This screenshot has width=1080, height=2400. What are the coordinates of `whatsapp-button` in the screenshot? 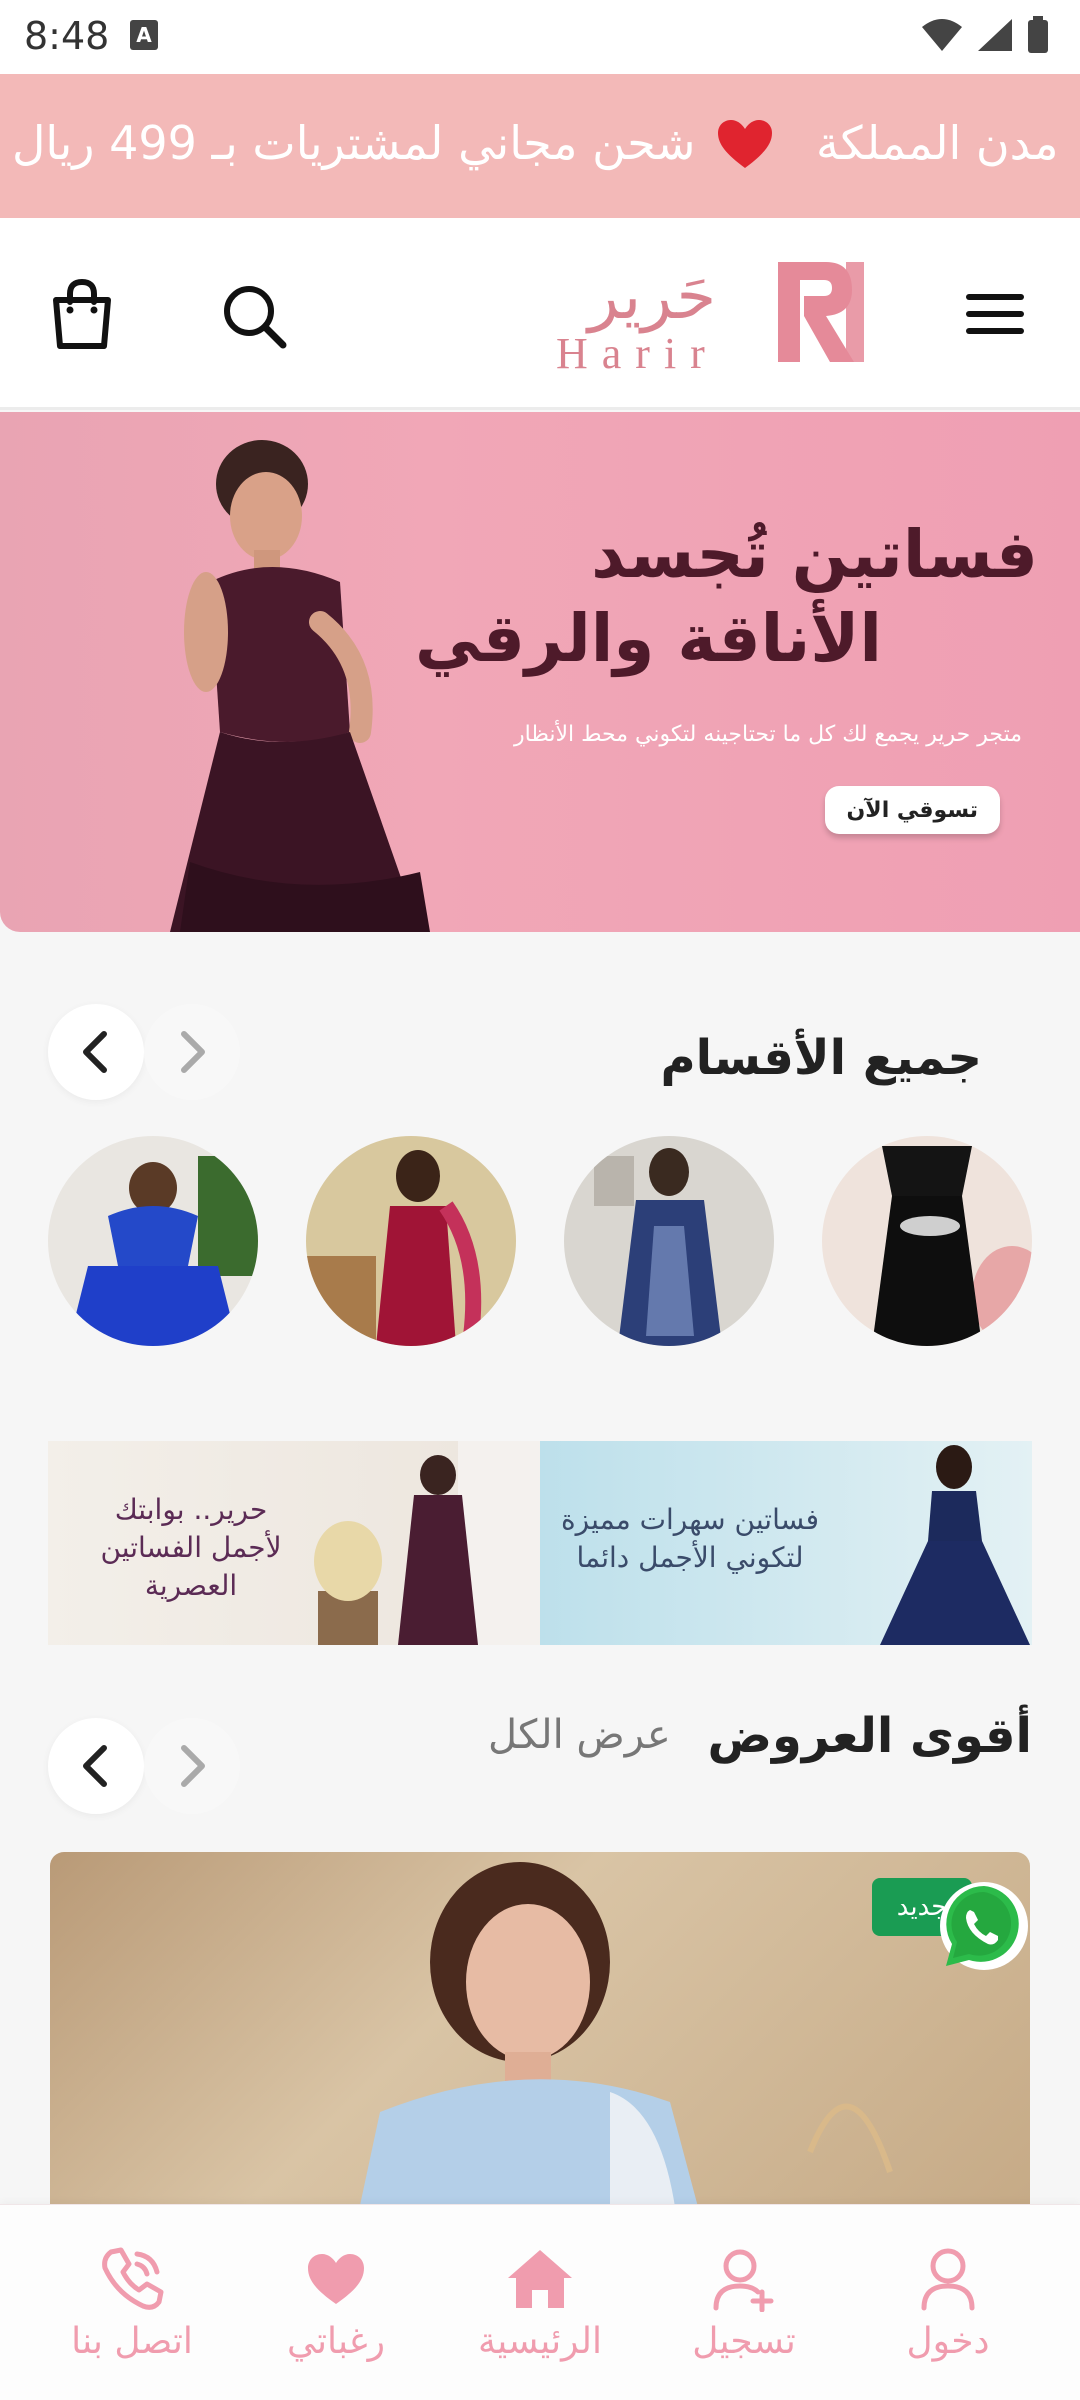 It's located at (982, 1926).